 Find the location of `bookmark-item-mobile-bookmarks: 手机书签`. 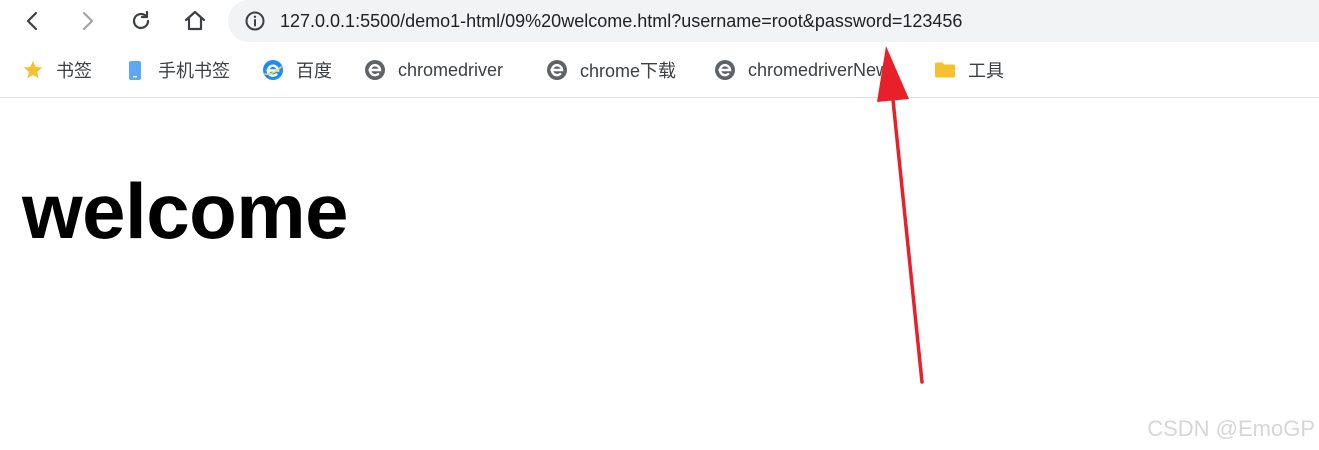

bookmark-item-mobile-bookmarks: 手机书签 is located at coordinates (177, 70).